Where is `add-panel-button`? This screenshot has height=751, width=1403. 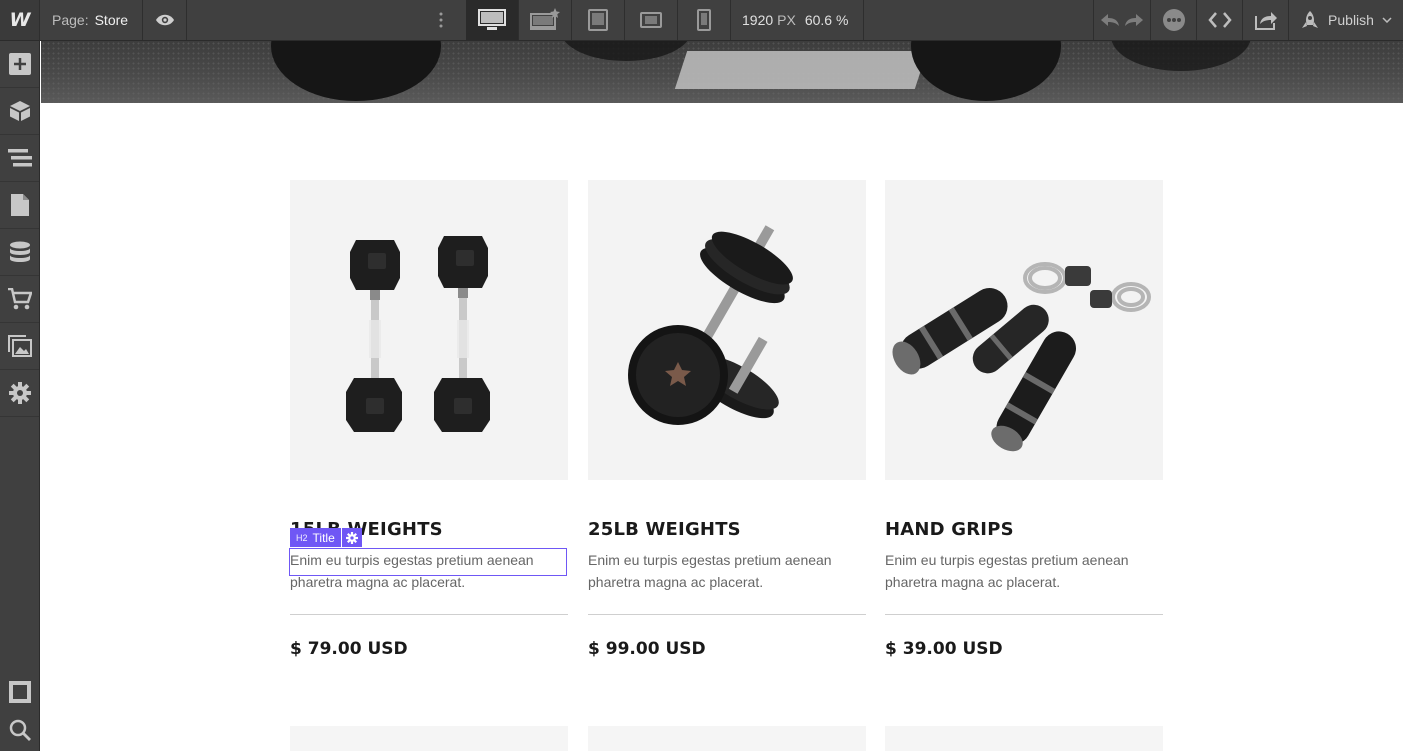
add-panel-button is located at coordinates (19, 64).